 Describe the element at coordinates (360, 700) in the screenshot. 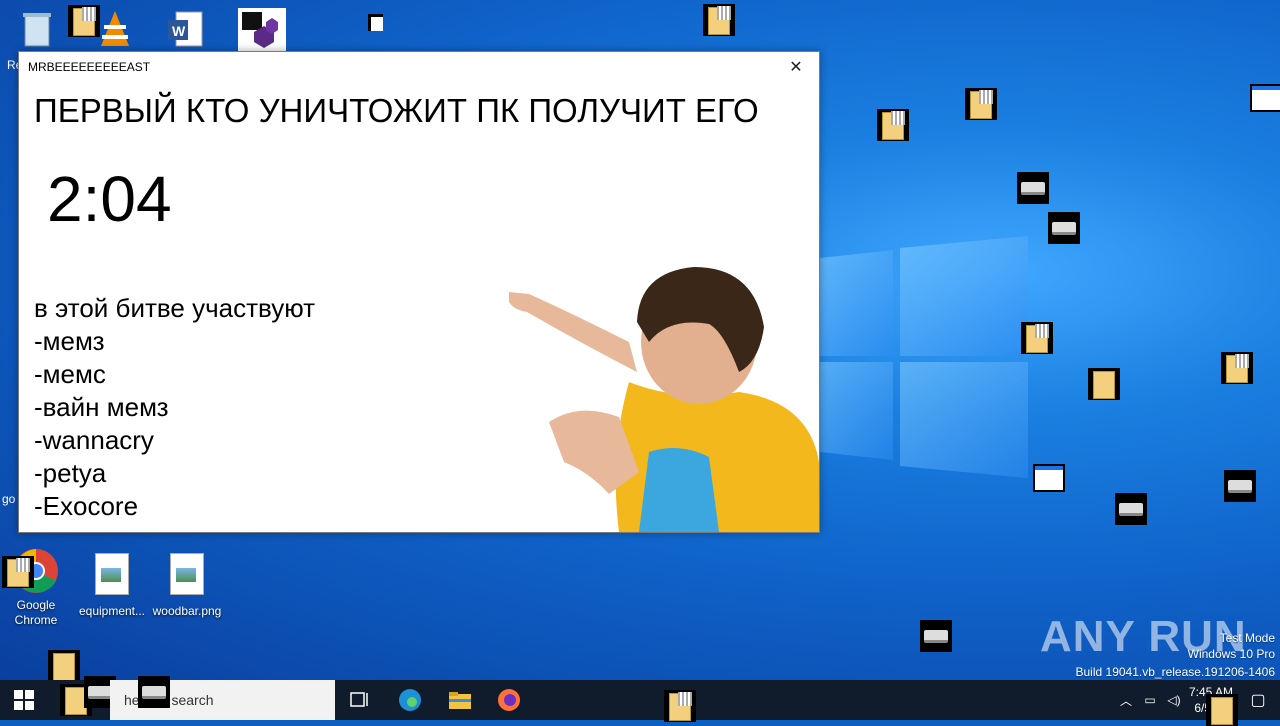

I see `task-view-icon` at that location.